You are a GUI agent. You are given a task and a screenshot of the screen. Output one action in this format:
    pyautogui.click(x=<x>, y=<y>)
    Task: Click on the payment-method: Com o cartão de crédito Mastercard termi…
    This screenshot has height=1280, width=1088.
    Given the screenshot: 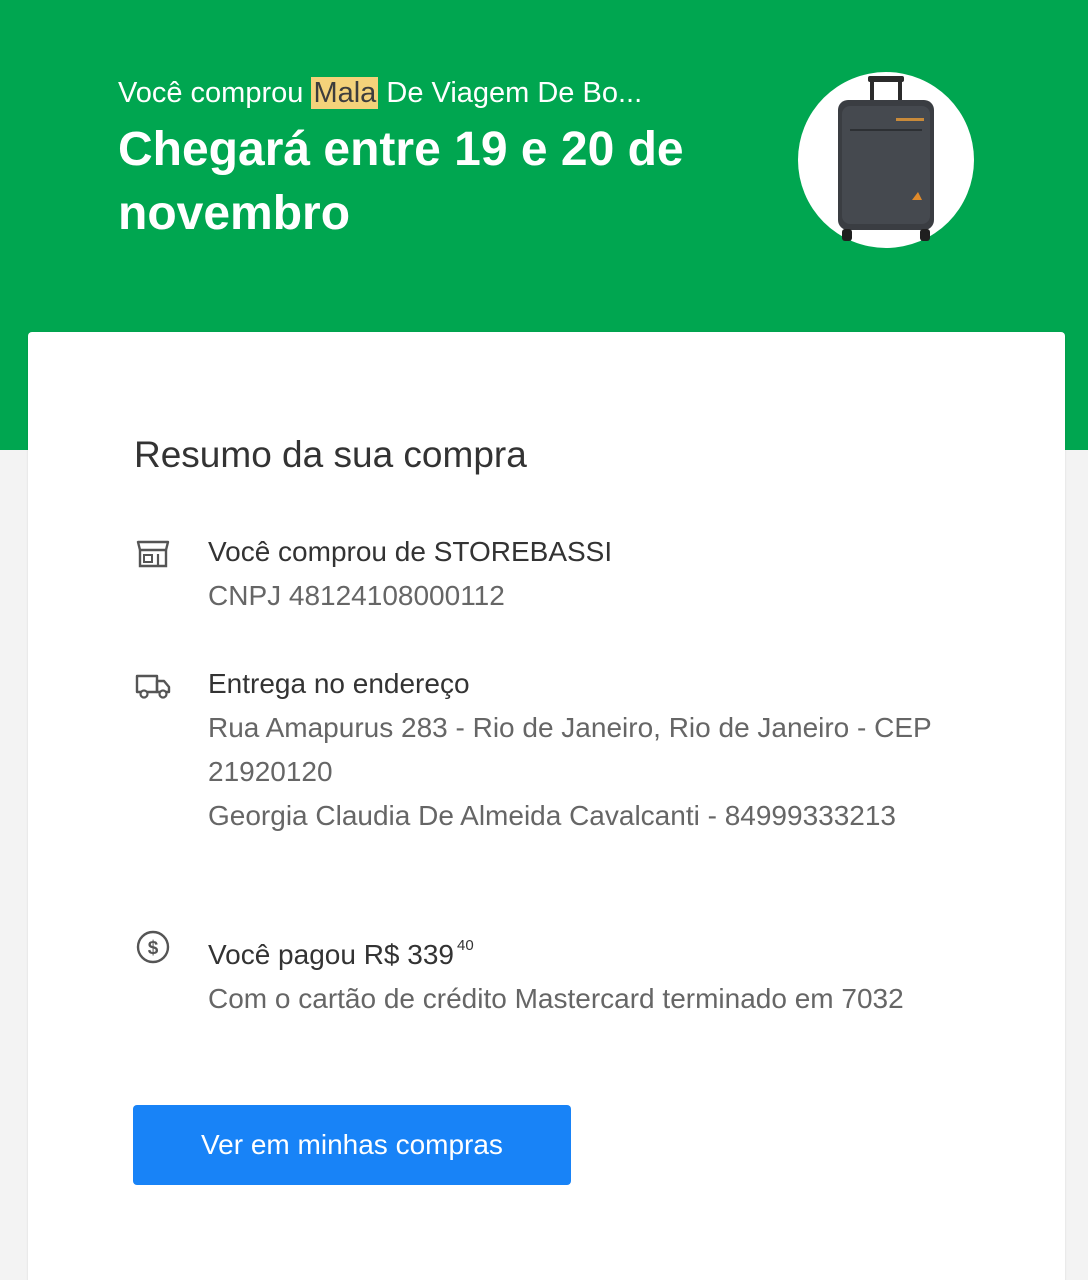 What is the action you would take?
    pyautogui.click(x=556, y=998)
    